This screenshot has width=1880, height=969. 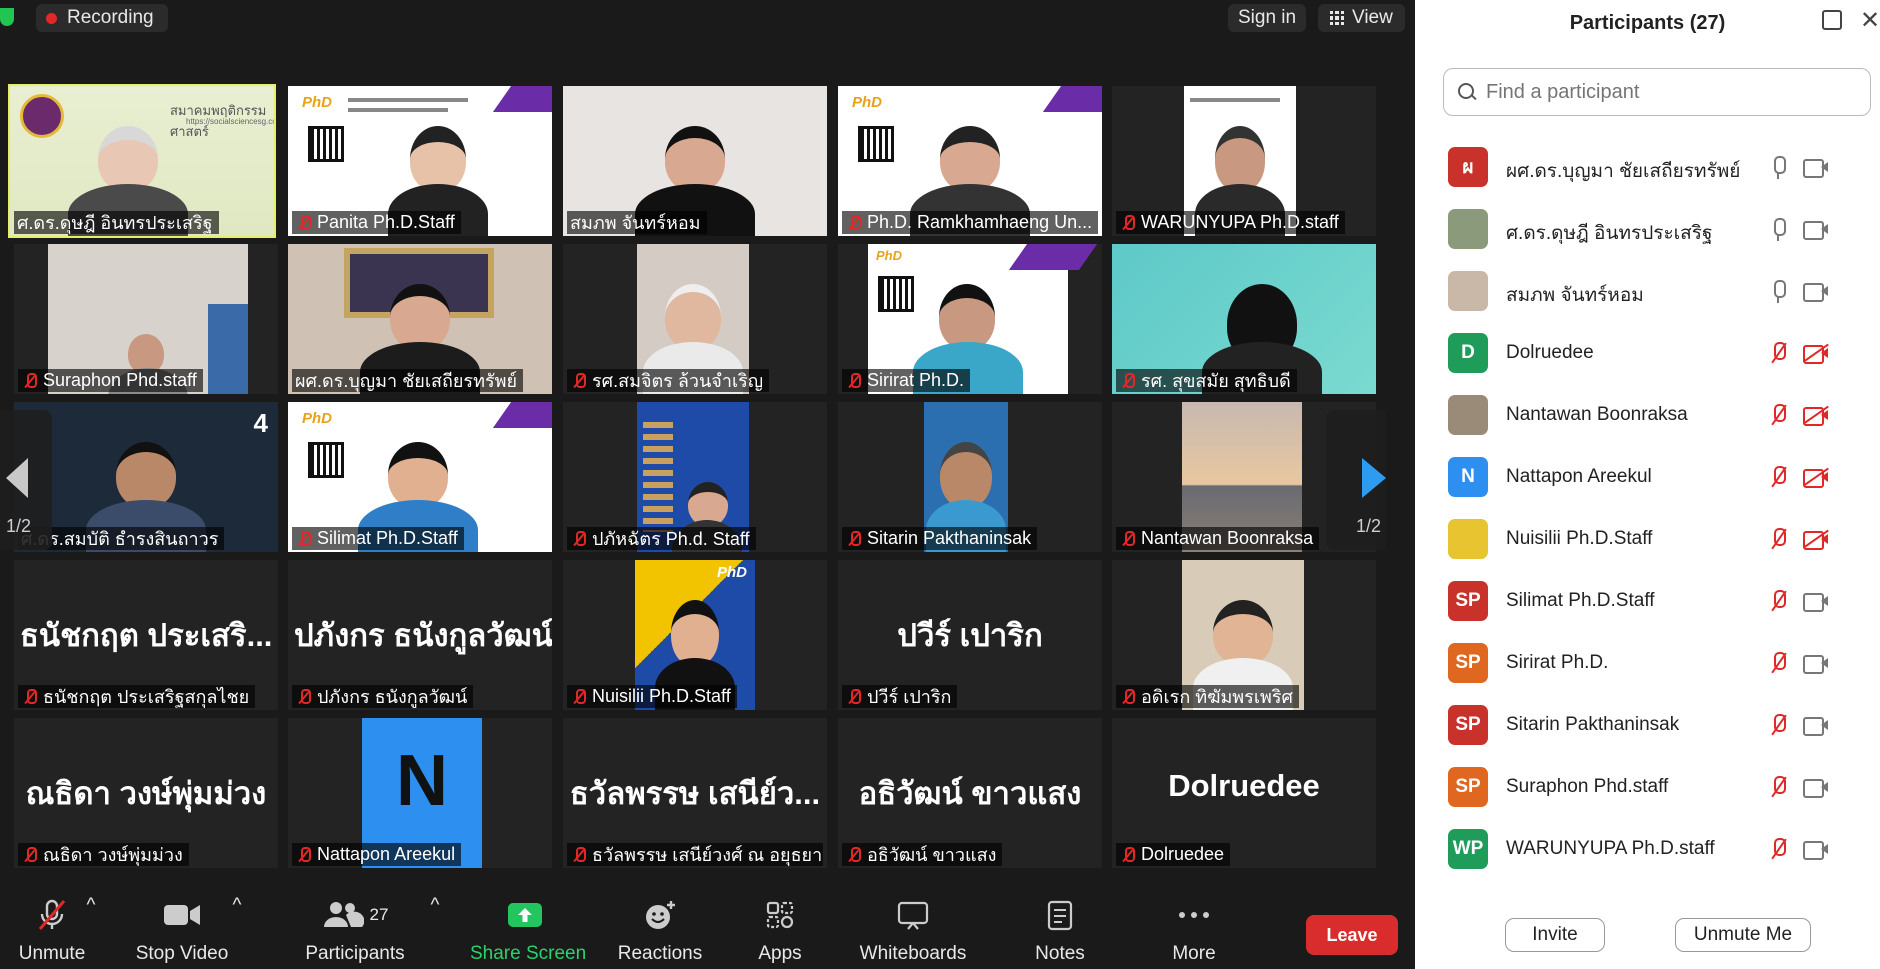 I want to click on participants-button: 27 Participants, so click(x=355, y=932).